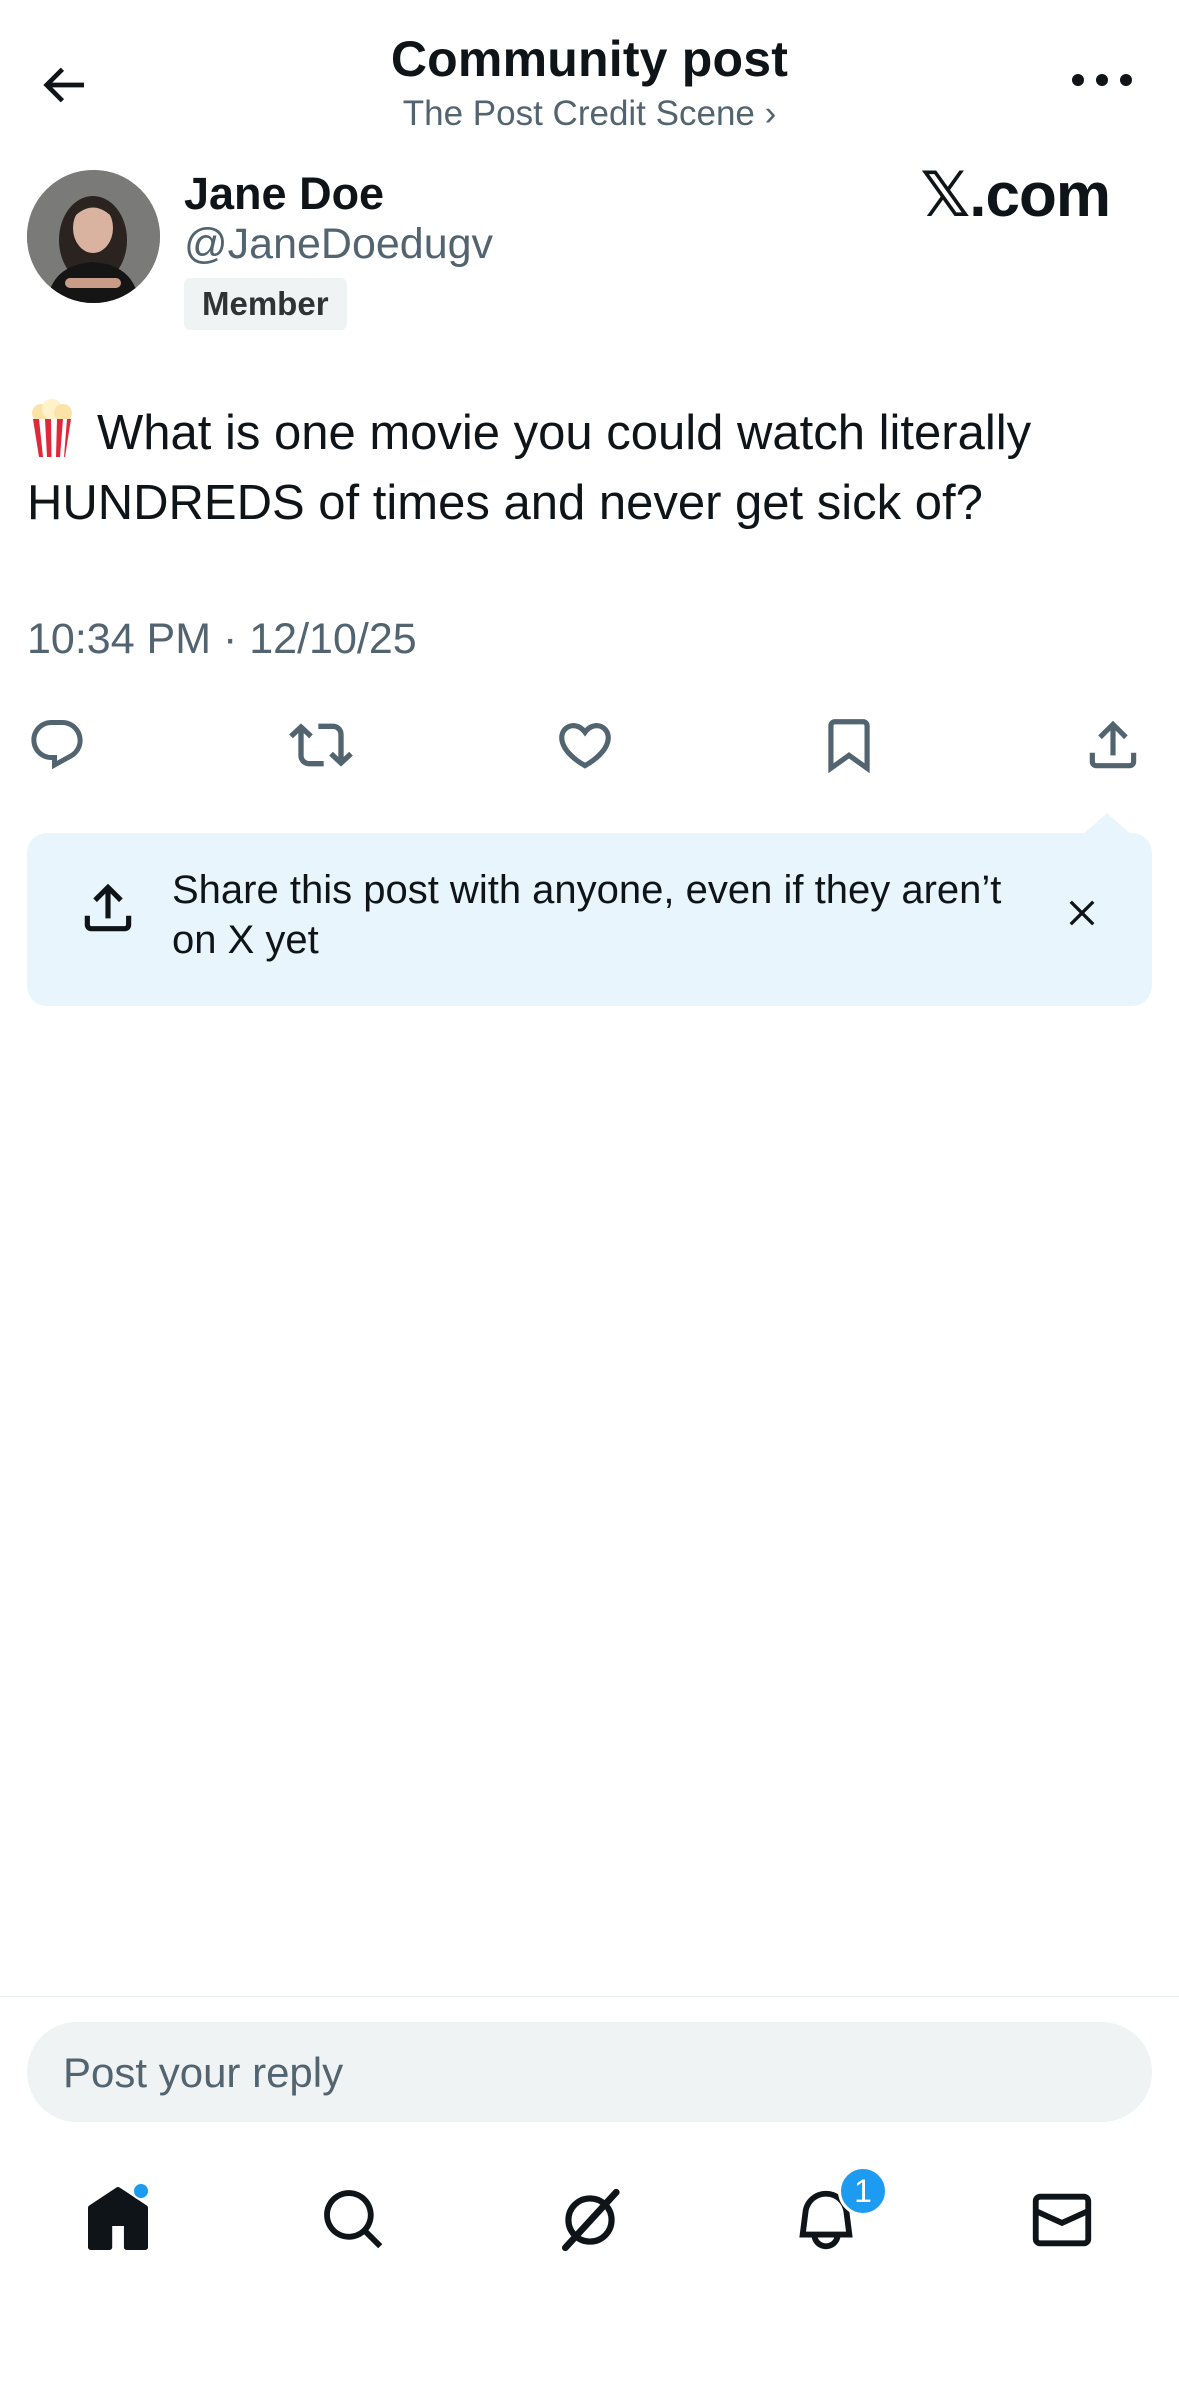 The height and width of the screenshot is (2396, 1179). Describe the element at coordinates (863, 2191) in the screenshot. I see `notifications-badge: 1` at that location.